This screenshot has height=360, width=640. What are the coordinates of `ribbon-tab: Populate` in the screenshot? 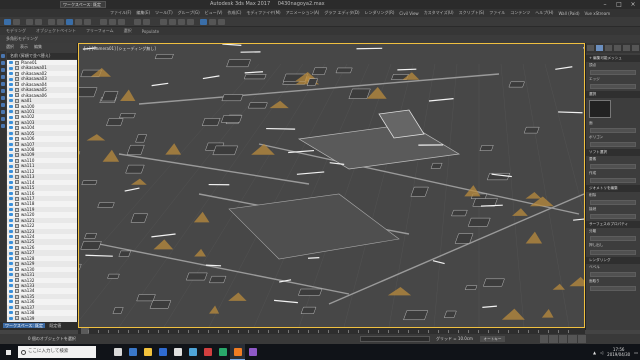 It's located at (150, 31).